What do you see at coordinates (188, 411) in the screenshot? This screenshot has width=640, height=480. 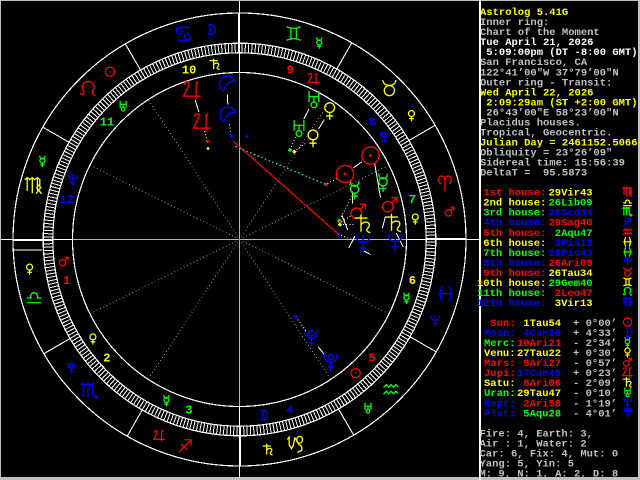 I see `svg-text: 3` at bounding box center [188, 411].